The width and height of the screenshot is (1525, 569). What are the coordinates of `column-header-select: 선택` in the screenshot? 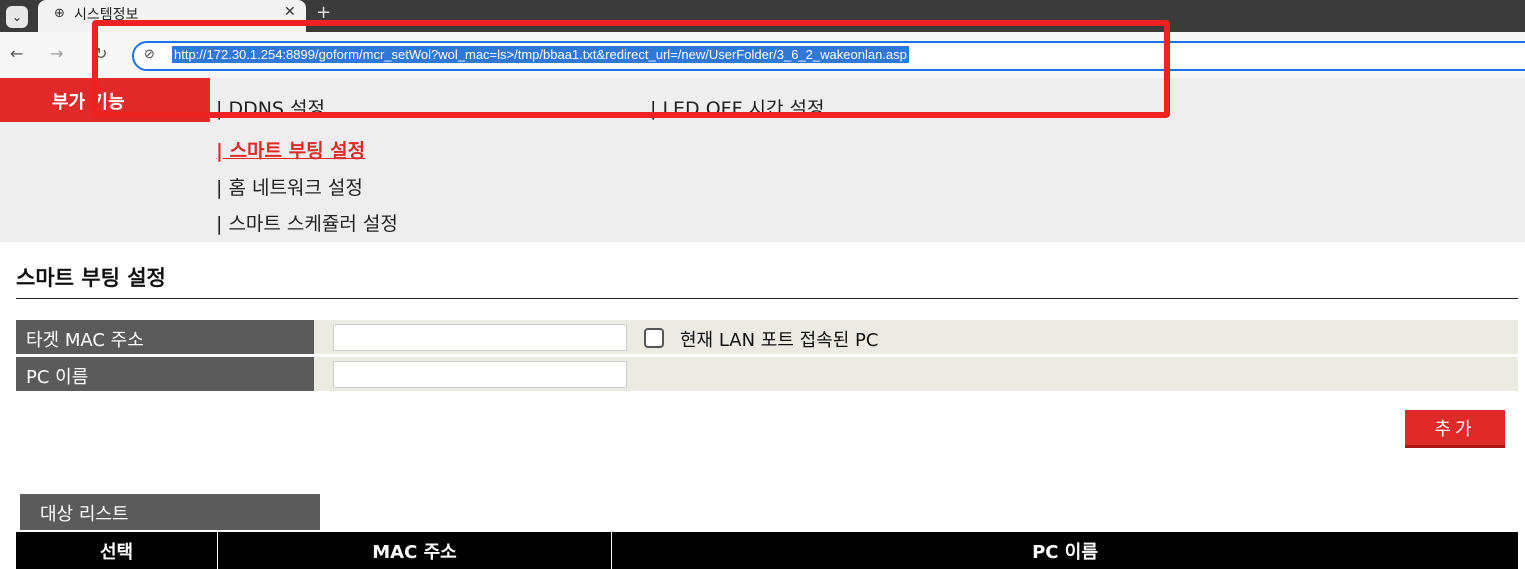 It's located at (117, 550).